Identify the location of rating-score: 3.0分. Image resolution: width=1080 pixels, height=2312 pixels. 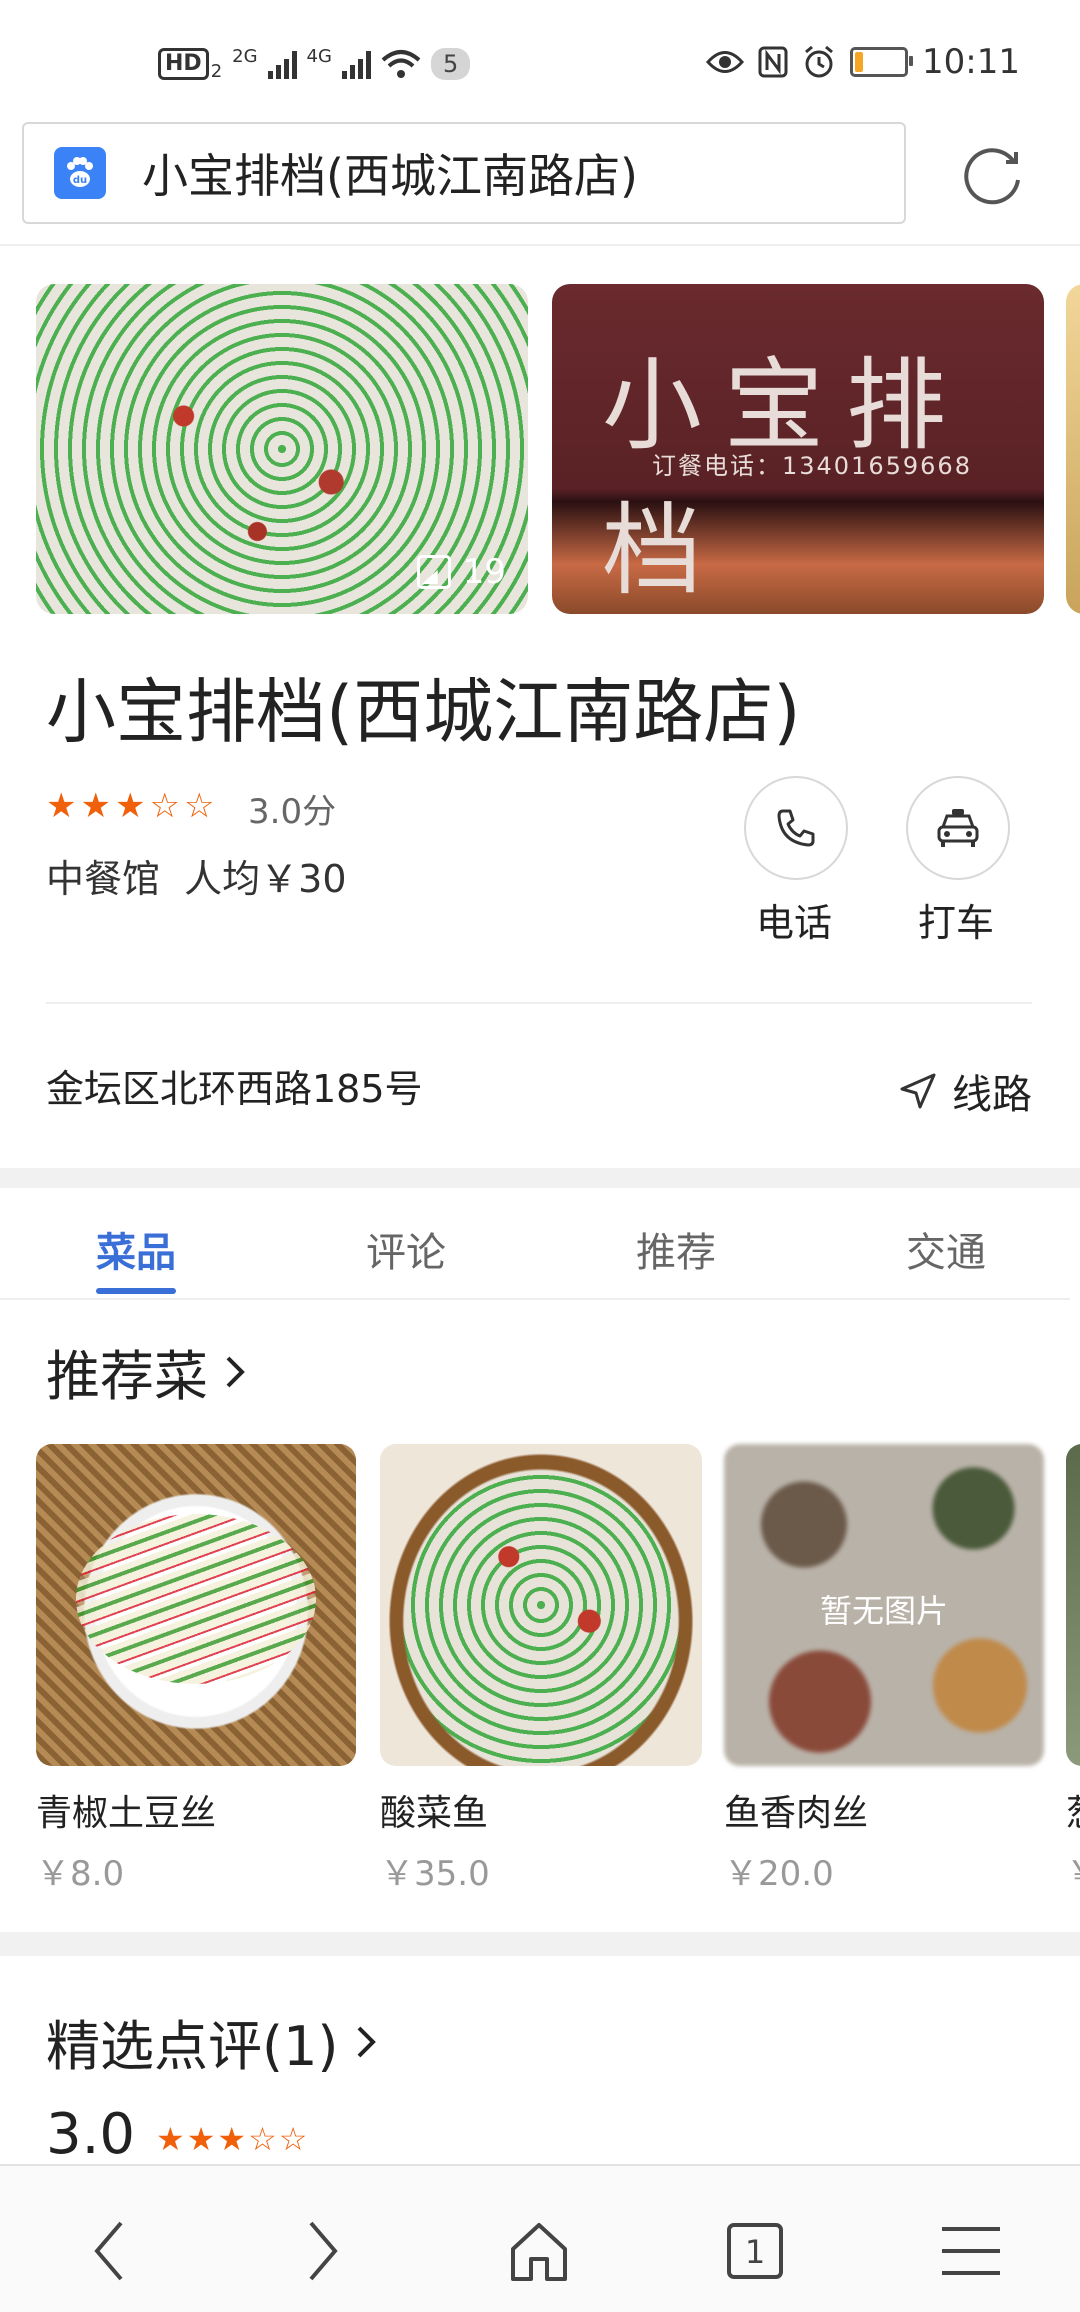
(292, 812).